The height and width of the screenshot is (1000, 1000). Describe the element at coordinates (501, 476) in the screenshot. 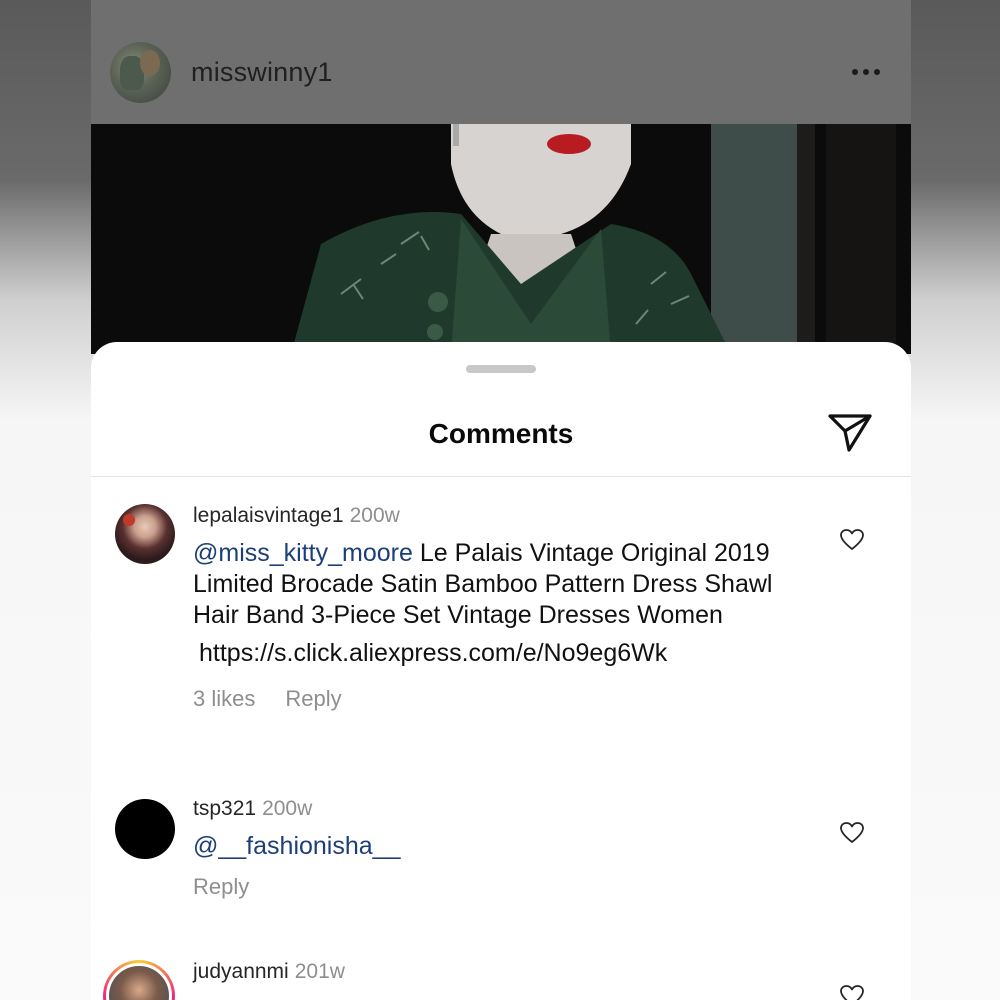

I see `sheet-divider` at that location.